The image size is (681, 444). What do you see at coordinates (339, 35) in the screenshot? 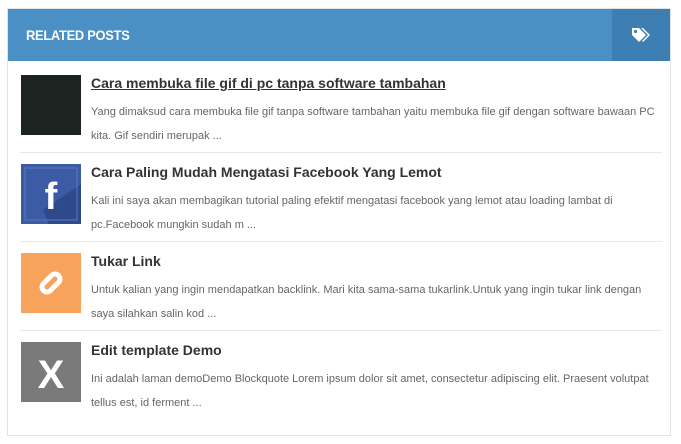
I see `widget-header: RELATED POSTS` at bounding box center [339, 35].